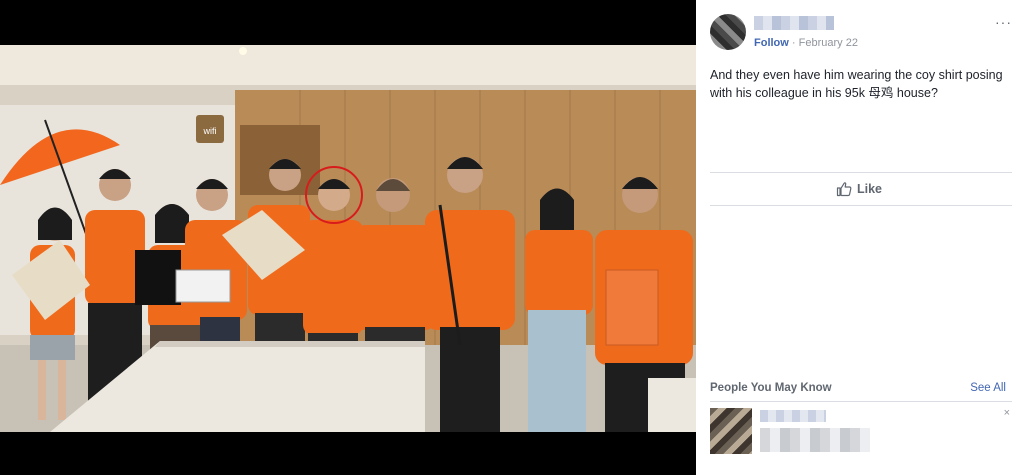  I want to click on see-all-link: See All, so click(988, 388).